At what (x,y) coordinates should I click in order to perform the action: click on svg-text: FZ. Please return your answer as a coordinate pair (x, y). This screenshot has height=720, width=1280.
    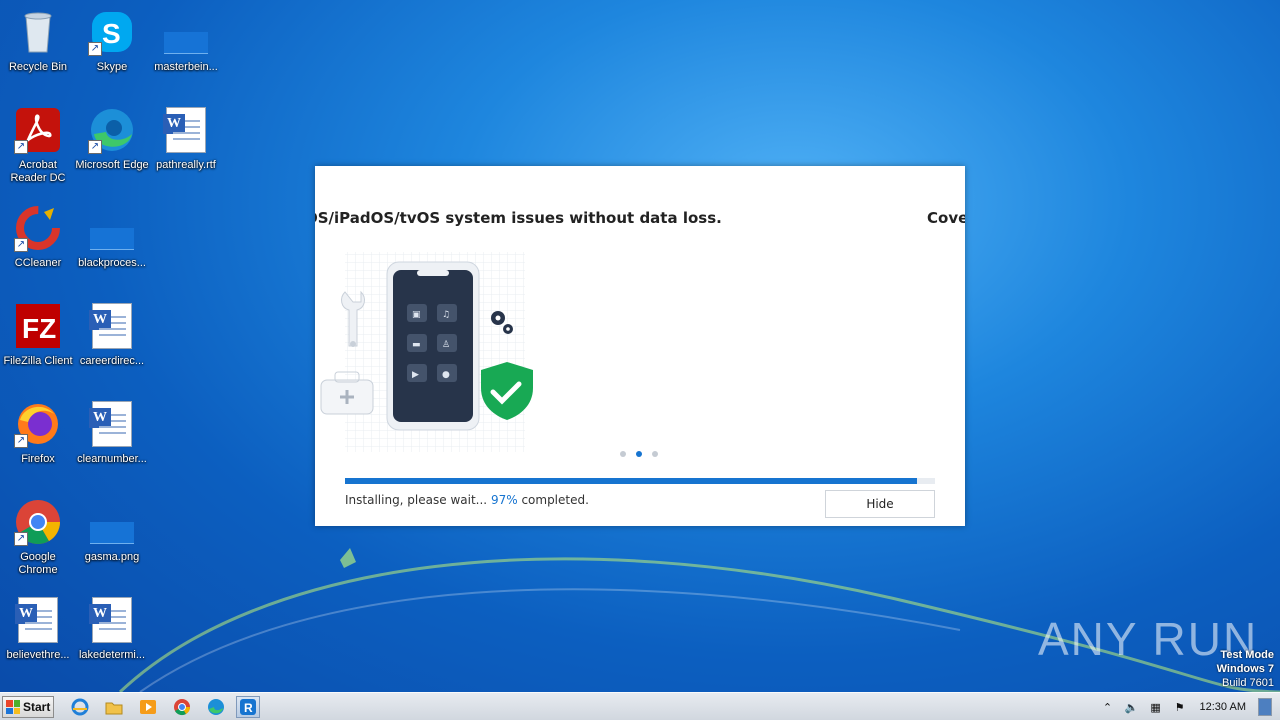
    Looking at the image, I should click on (39, 328).